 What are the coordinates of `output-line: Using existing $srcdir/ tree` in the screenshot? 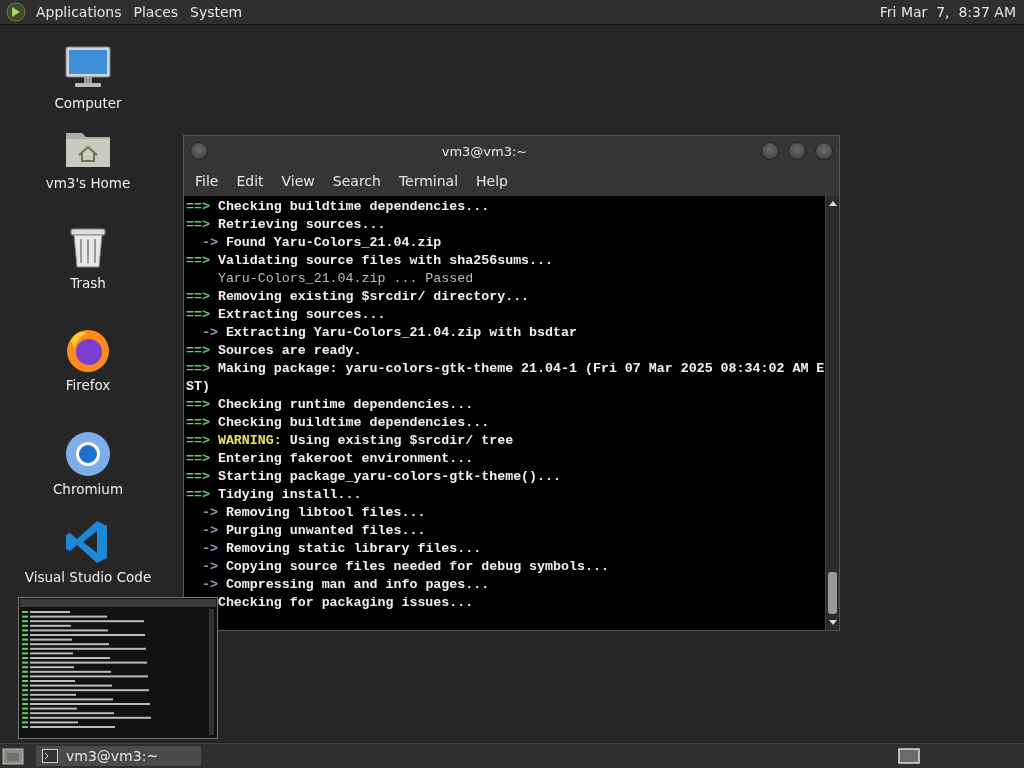 It's located at (401, 441).